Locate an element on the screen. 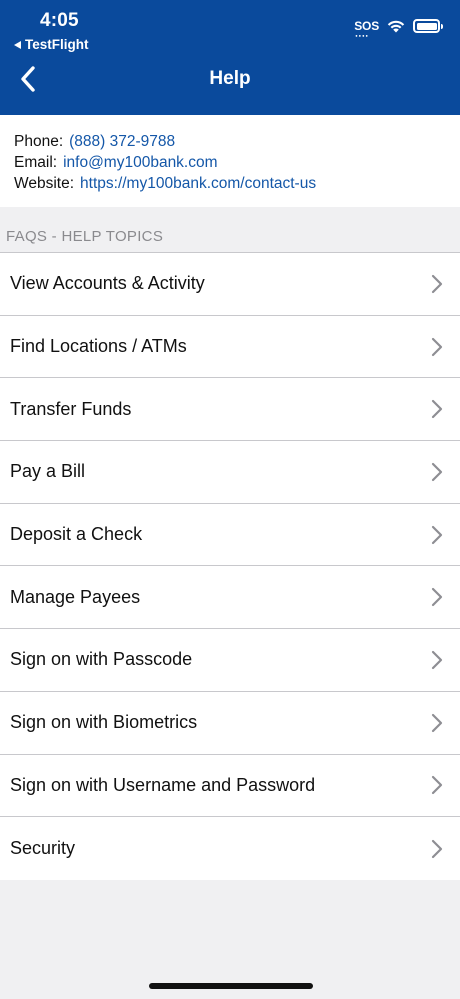 The image size is (460, 999). faq-item-transfer-funds: Transfer Funds is located at coordinates (230, 410).